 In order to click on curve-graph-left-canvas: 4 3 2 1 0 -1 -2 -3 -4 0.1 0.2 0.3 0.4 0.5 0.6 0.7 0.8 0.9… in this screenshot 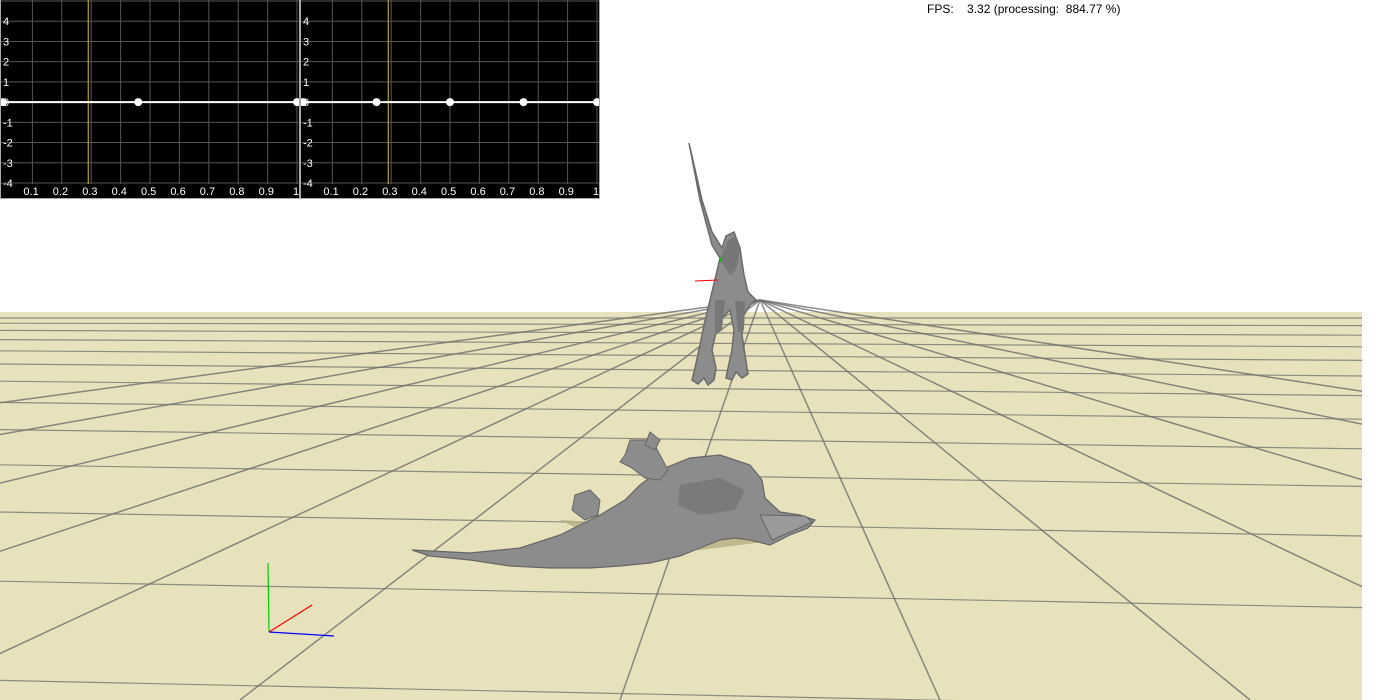, I will do `click(150, 99)`.